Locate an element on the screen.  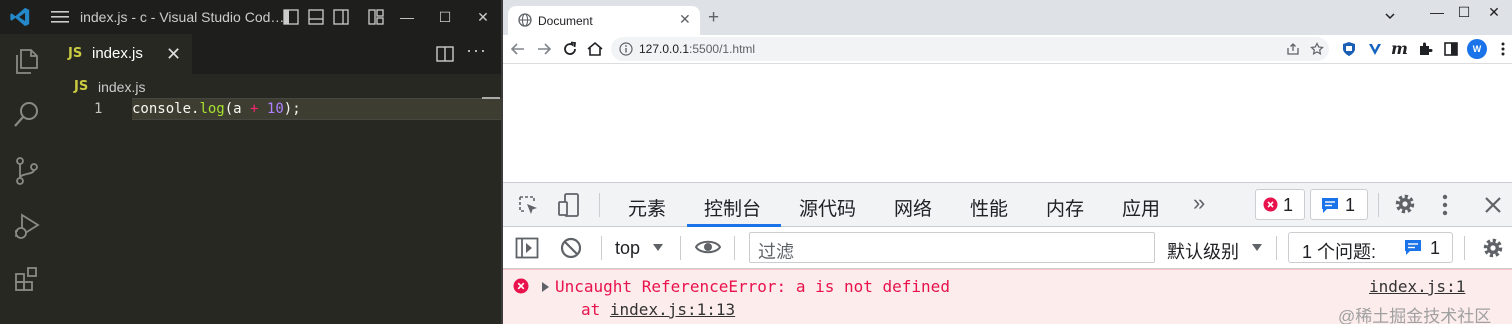
log-levels-dropdown: 默认级别 is located at coordinates (1203, 251).